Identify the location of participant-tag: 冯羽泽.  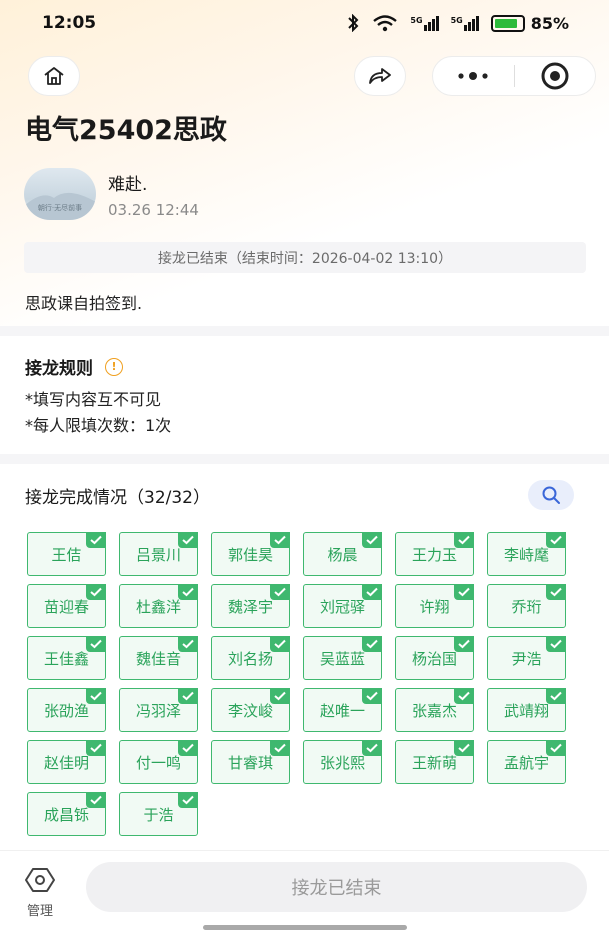
(158, 710).